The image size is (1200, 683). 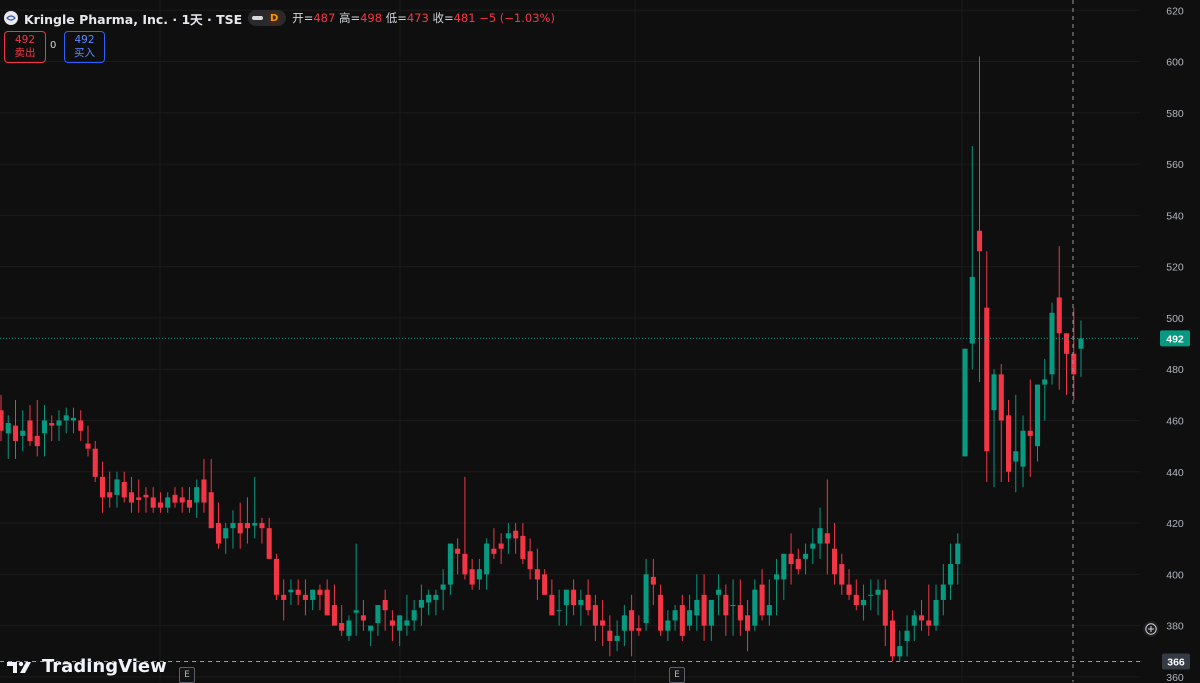 I want to click on price-tick-label: 600, so click(x=1175, y=63).